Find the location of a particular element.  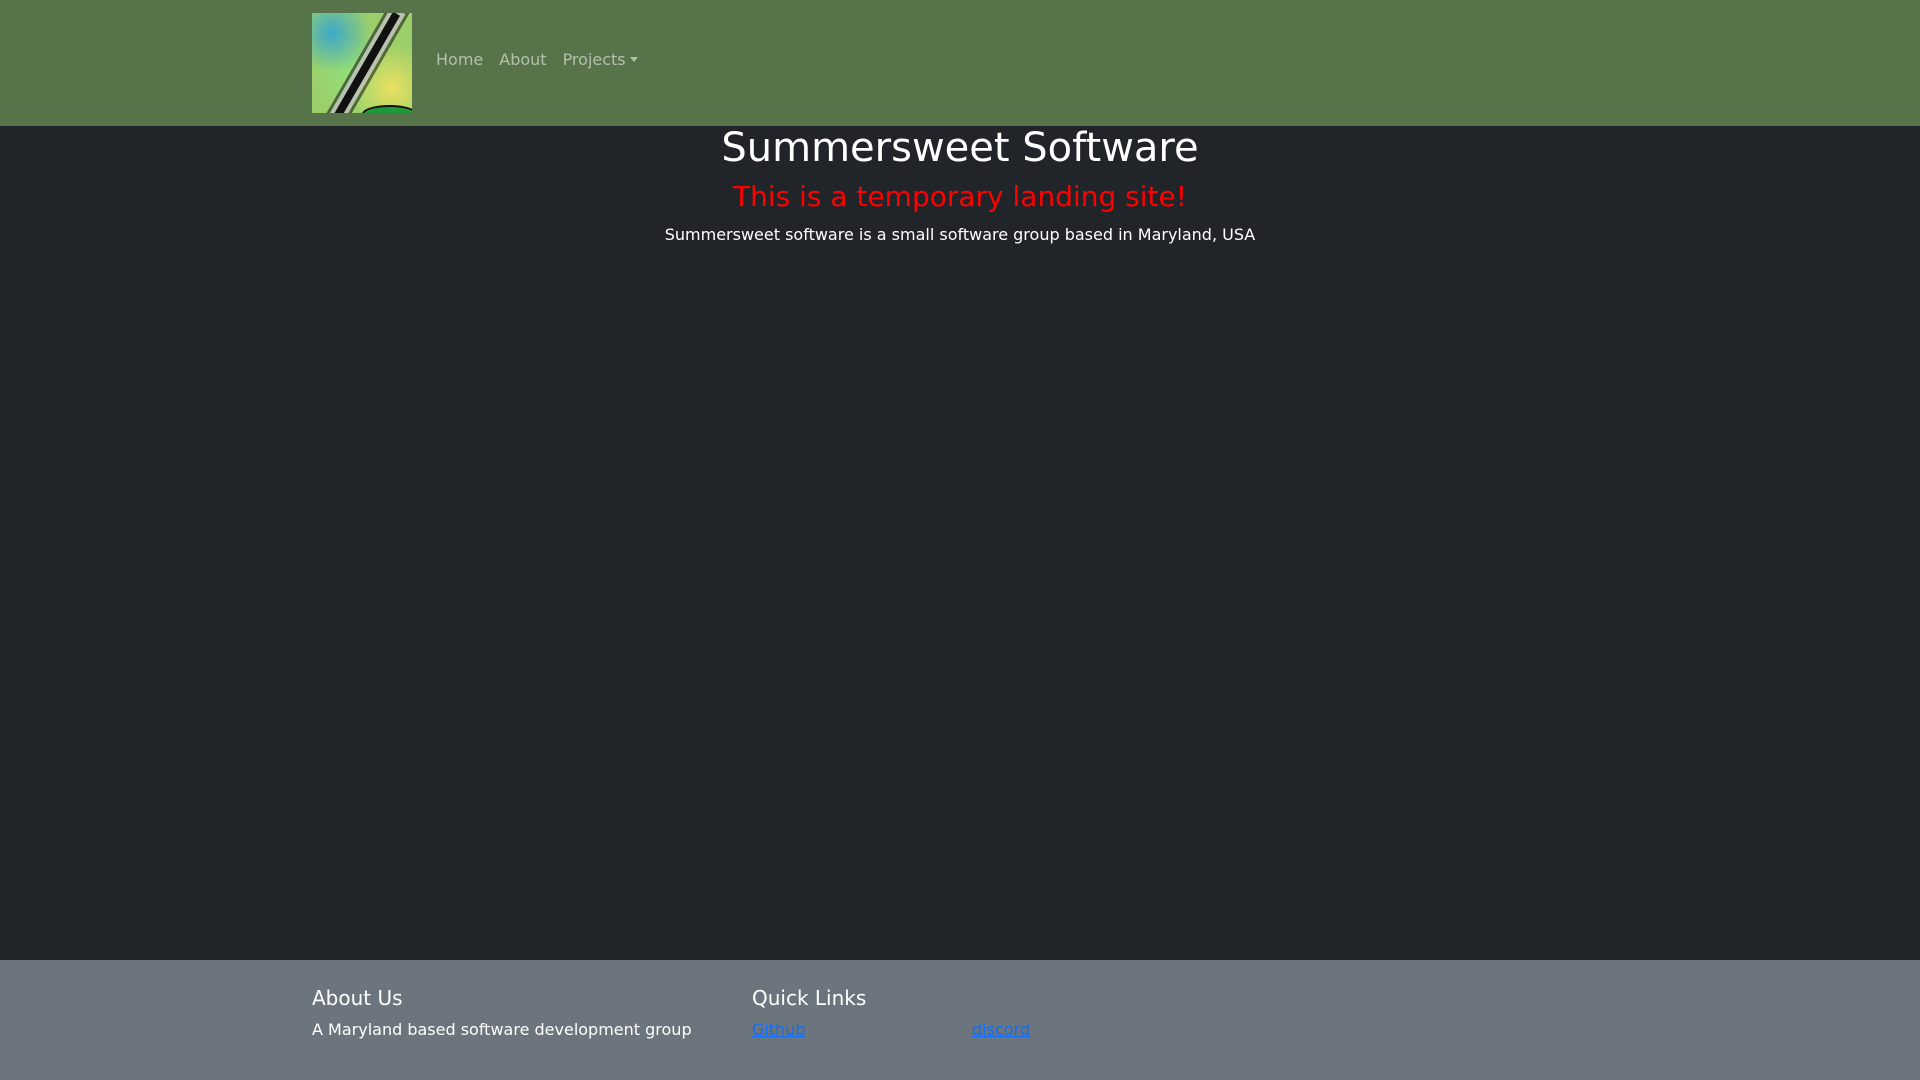

nav-about: About is located at coordinates (522, 59).